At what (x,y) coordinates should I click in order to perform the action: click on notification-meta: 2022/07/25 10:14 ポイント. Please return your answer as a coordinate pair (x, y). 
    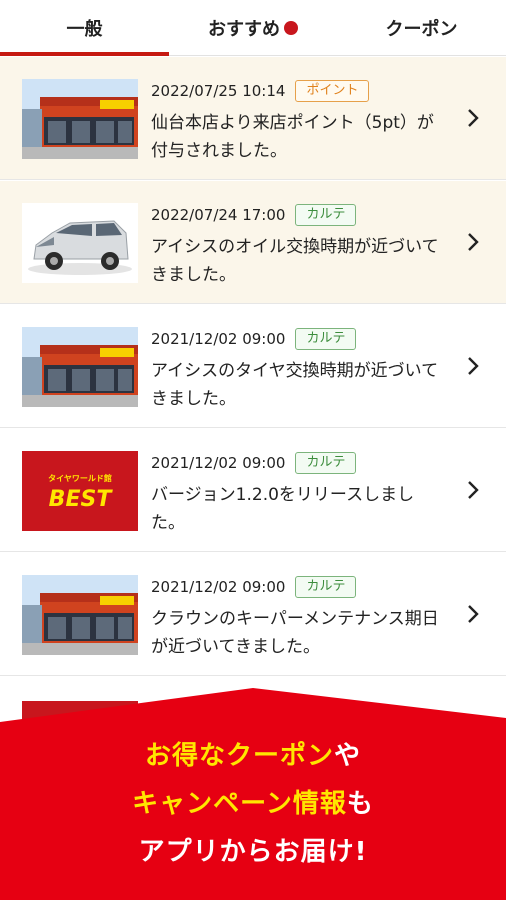
    Looking at the image, I should click on (260, 91).